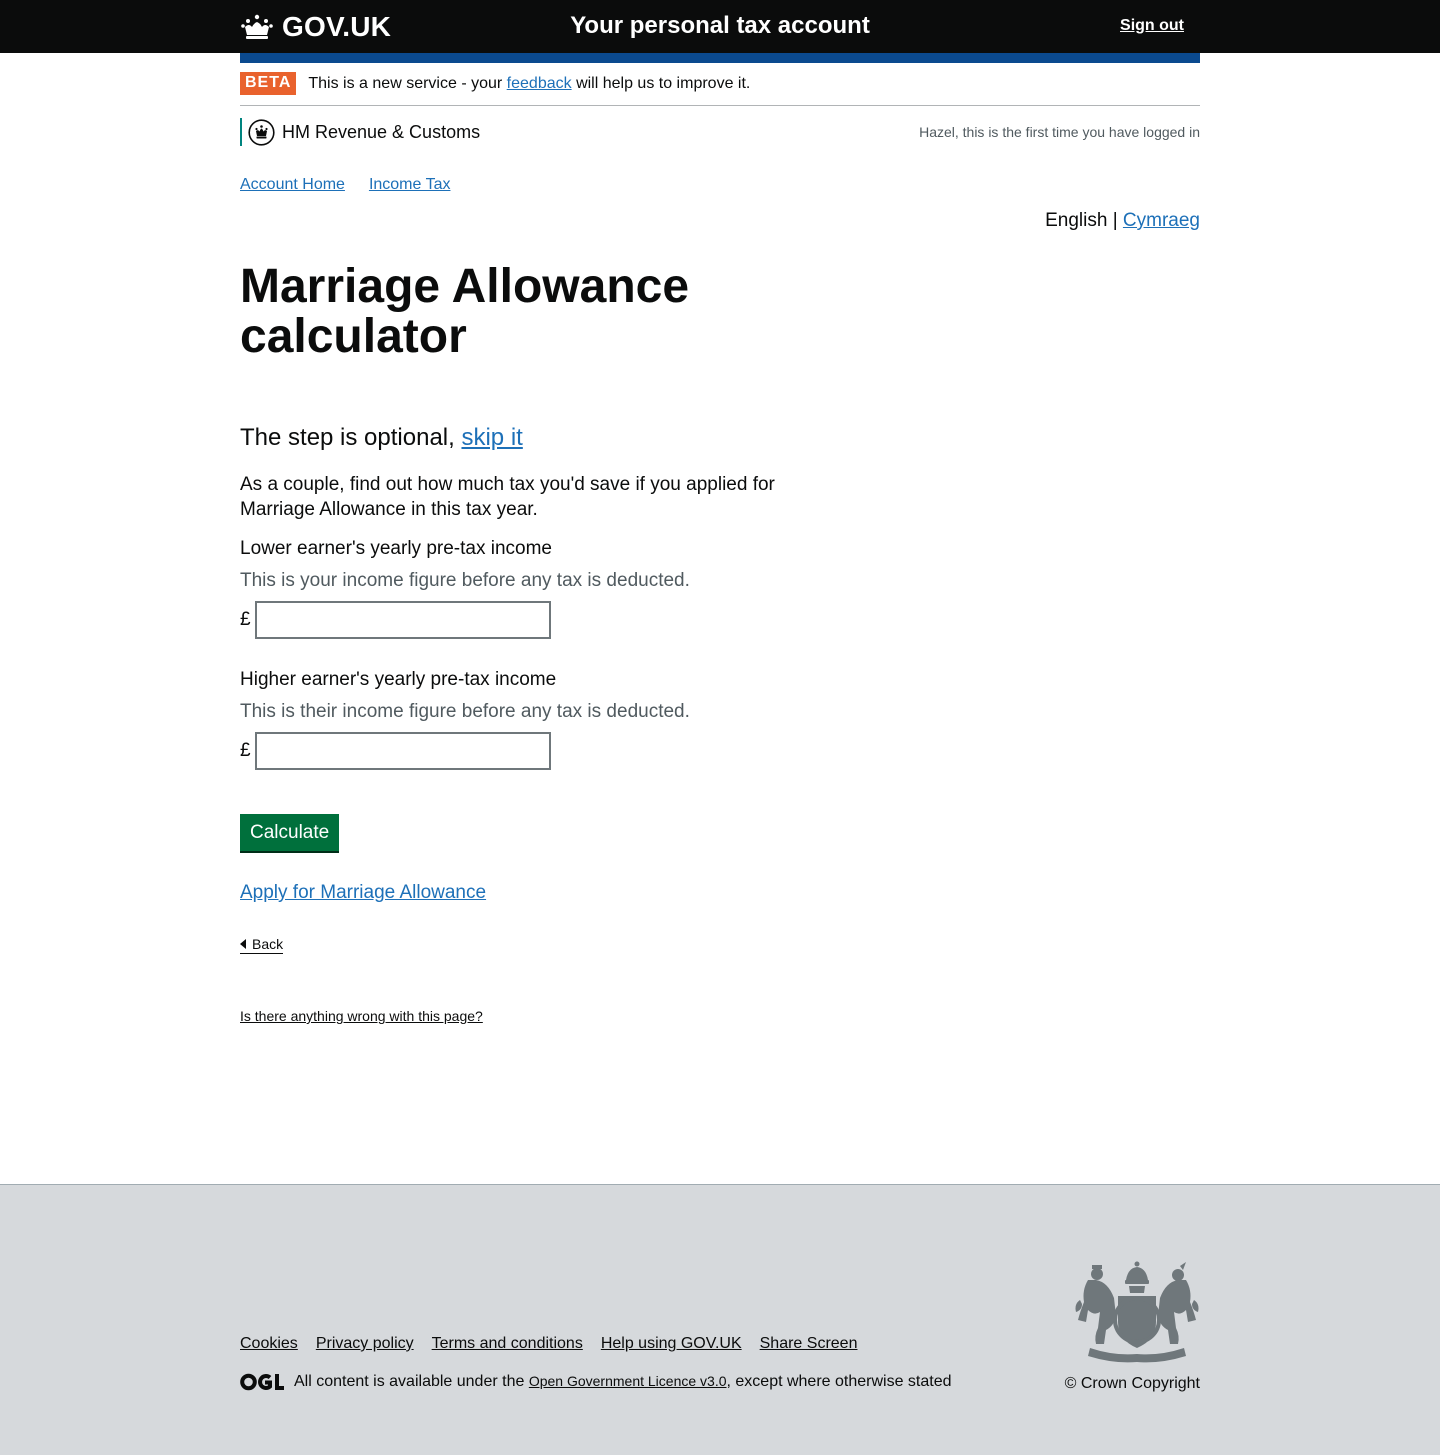 This screenshot has height=1455, width=1440. I want to click on footer-link-share-screen: Share Screen, so click(809, 1344).